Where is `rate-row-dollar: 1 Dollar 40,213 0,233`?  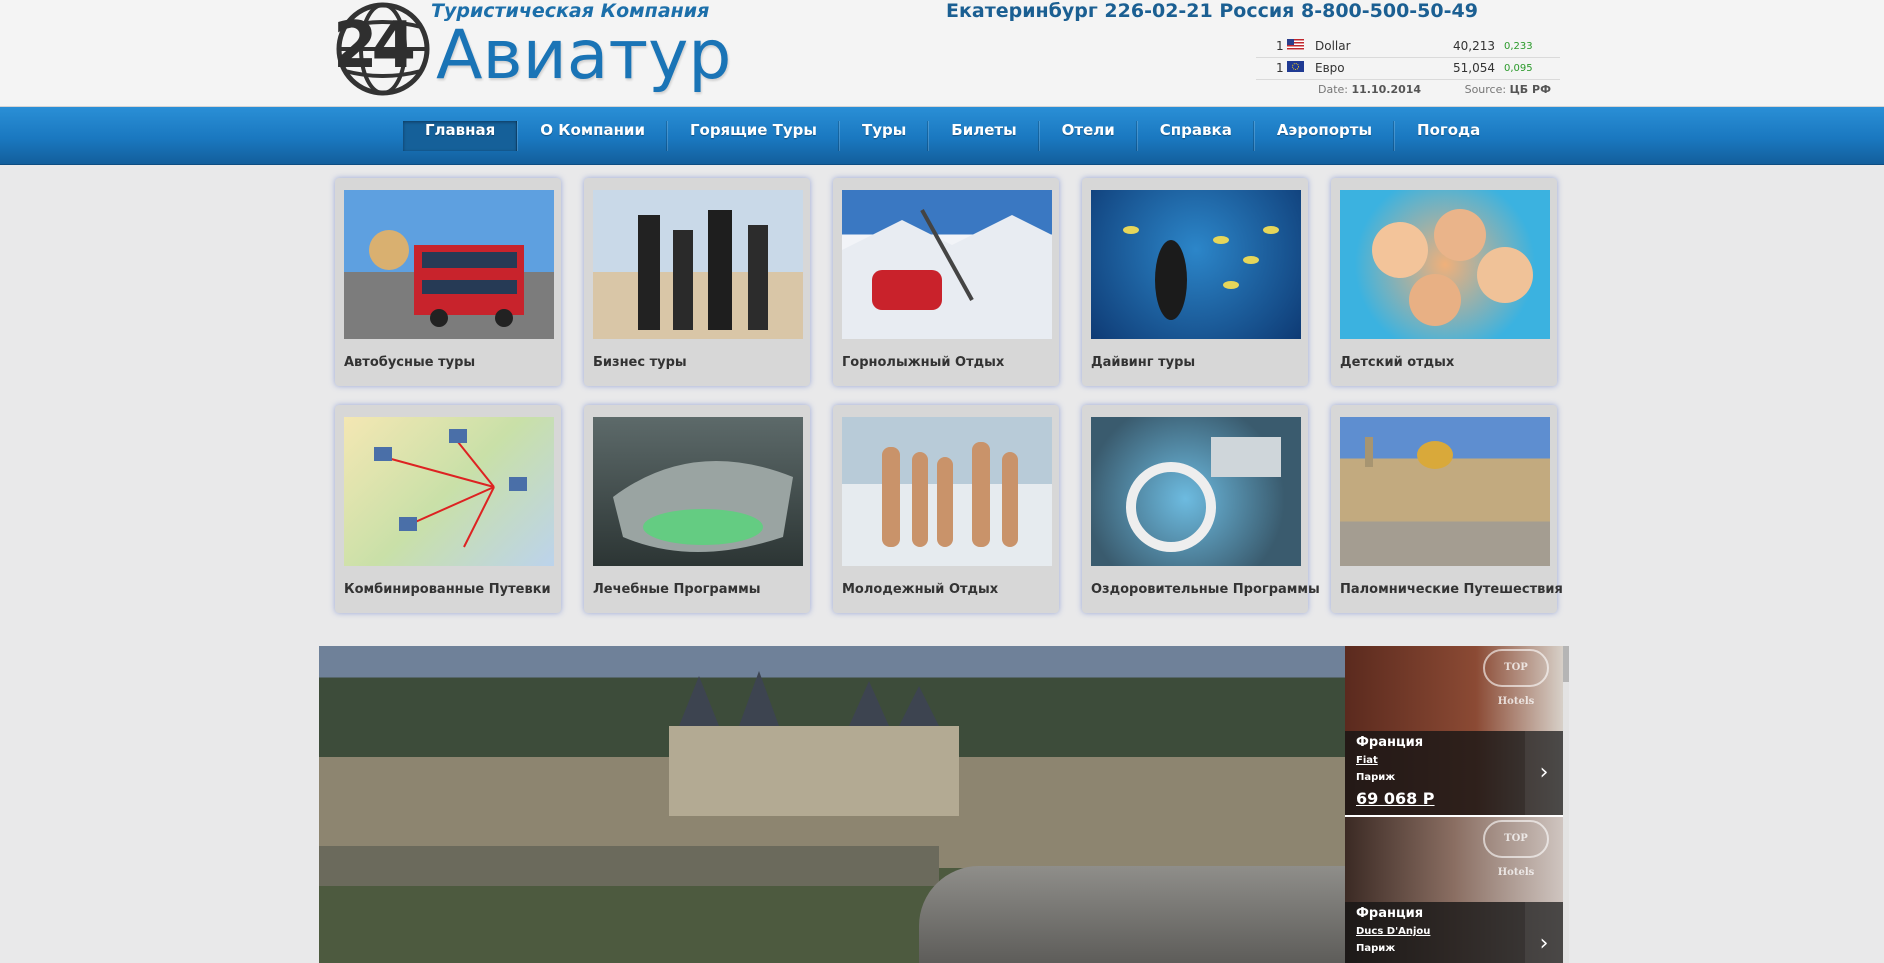 rate-row-dollar: 1 Dollar 40,213 0,233 is located at coordinates (1408, 47).